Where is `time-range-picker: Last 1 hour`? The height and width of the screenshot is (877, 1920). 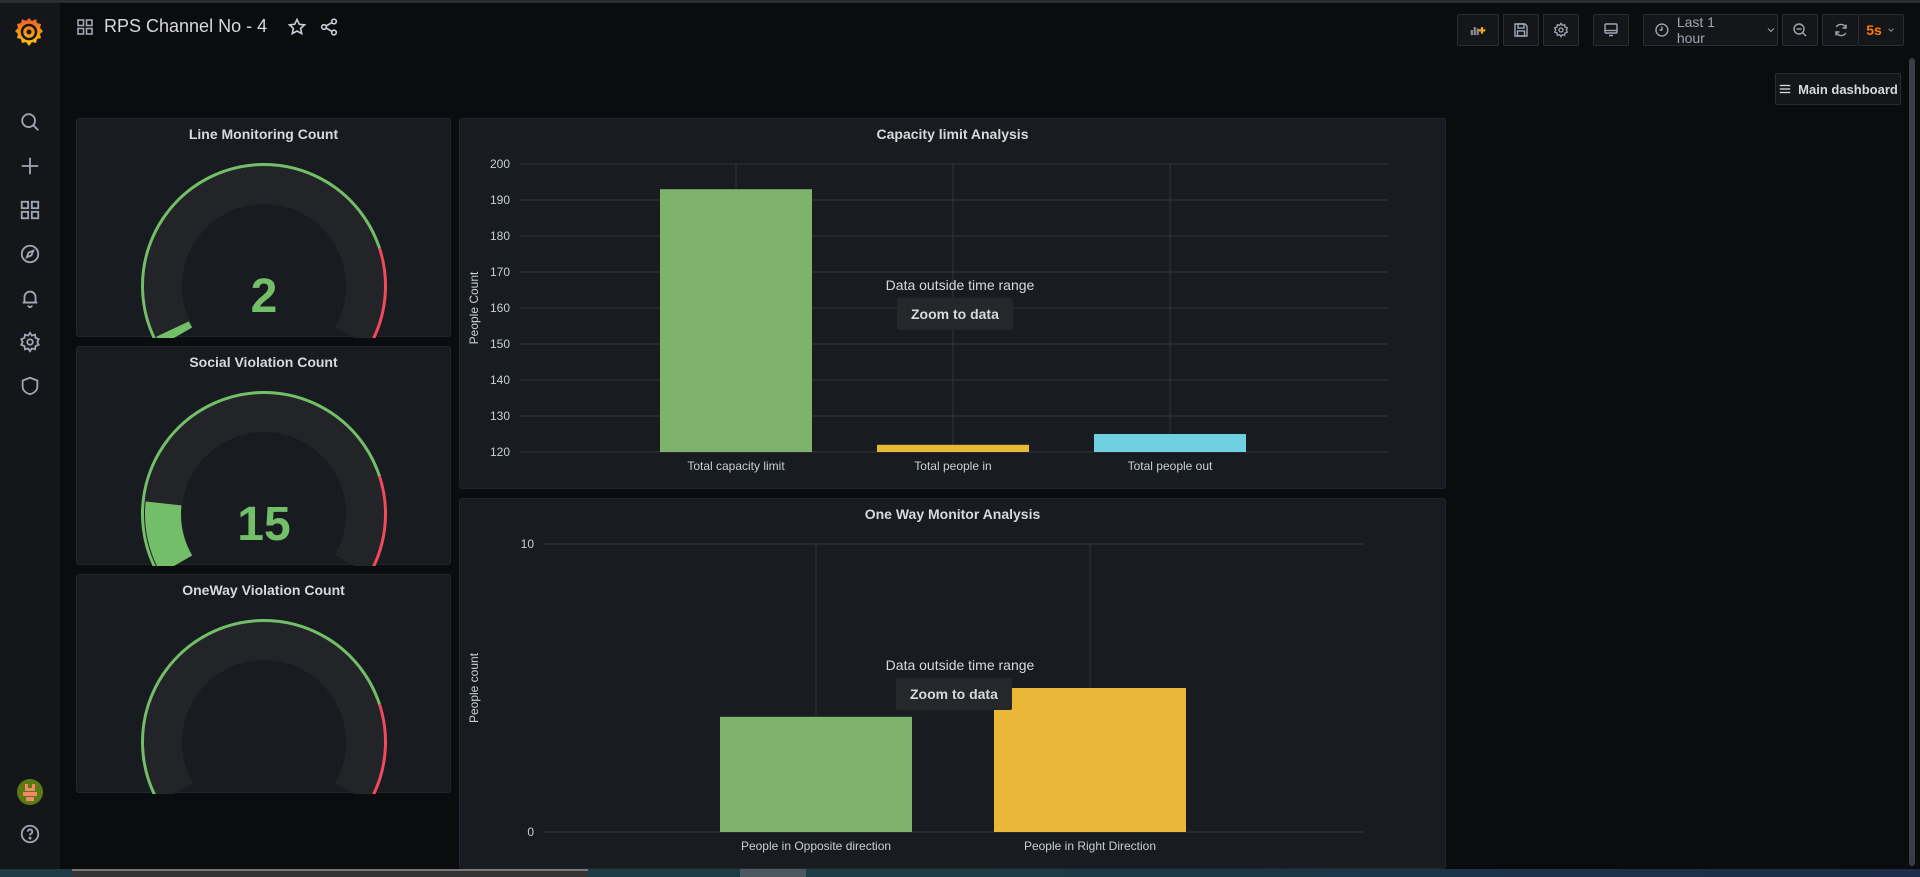 time-range-picker: Last 1 hour is located at coordinates (1710, 30).